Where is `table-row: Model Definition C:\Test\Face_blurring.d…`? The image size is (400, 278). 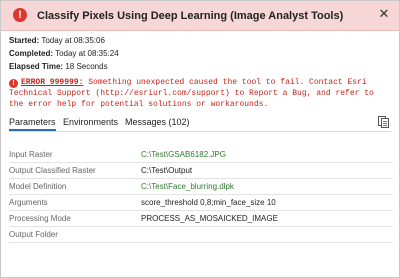 table-row: Model Definition C:\Test\Face_blurring.d… is located at coordinates (201, 187).